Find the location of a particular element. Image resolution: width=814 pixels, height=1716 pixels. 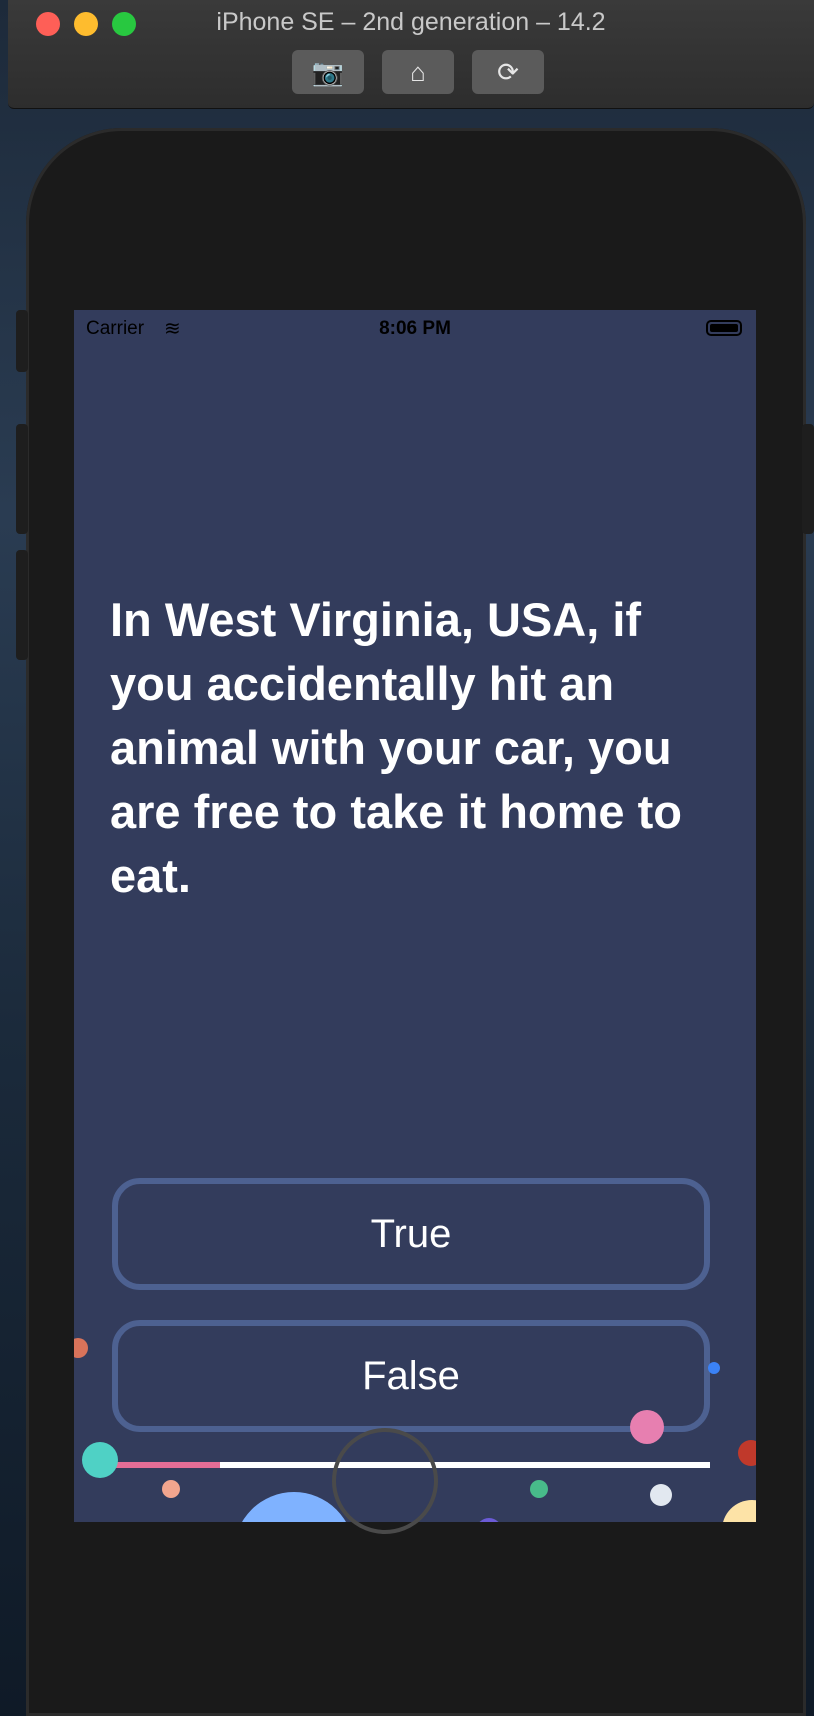

power-button is located at coordinates (808, 479).